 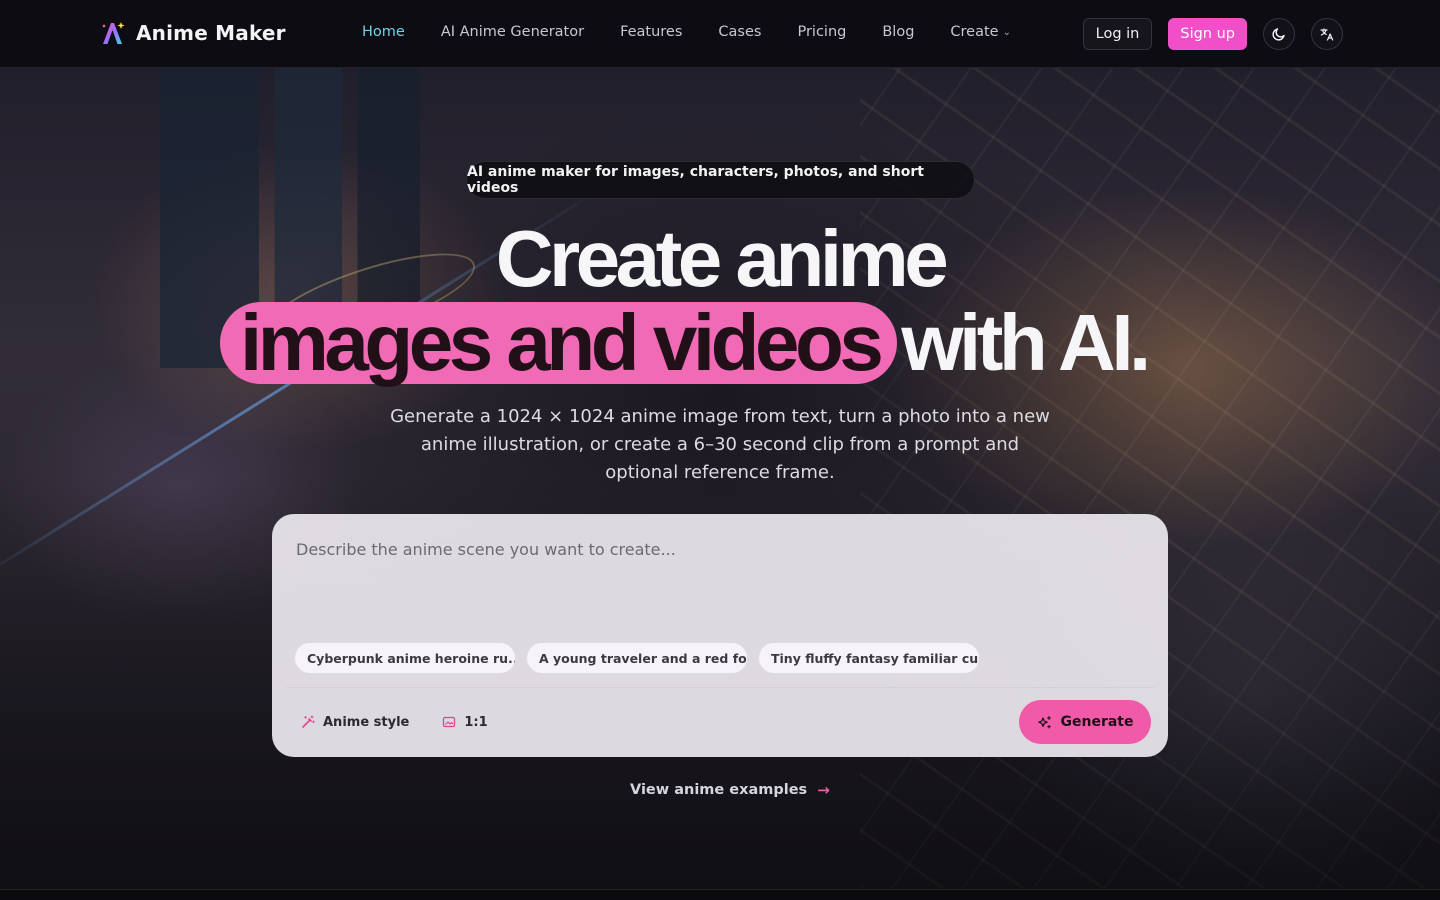 What do you see at coordinates (821, 32) in the screenshot?
I see `nav-pricing: Pricing` at bounding box center [821, 32].